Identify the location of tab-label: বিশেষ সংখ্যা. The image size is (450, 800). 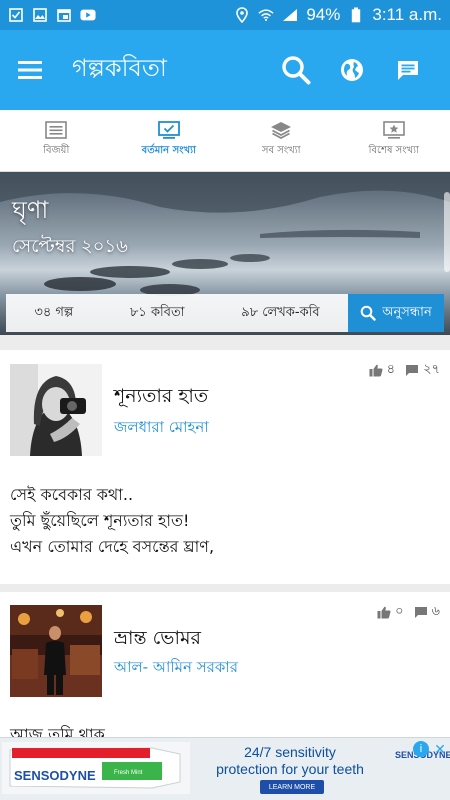
(393, 150).